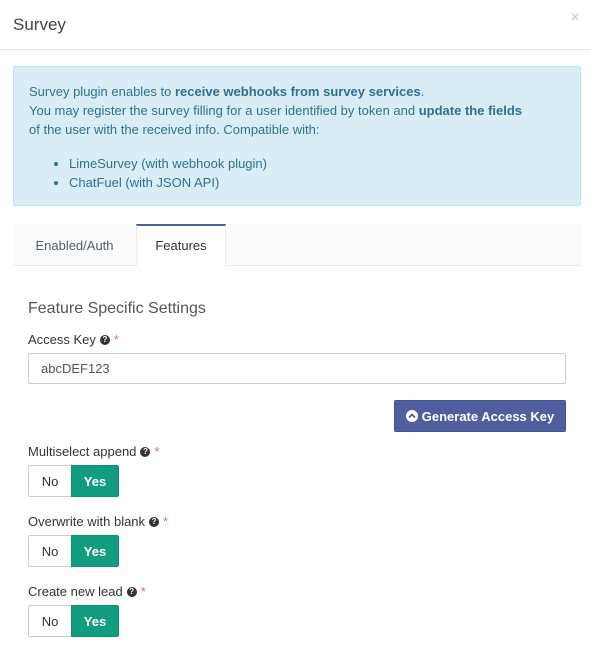 This screenshot has width=591, height=656. I want to click on info-bold-text: update the fields, so click(470, 110).